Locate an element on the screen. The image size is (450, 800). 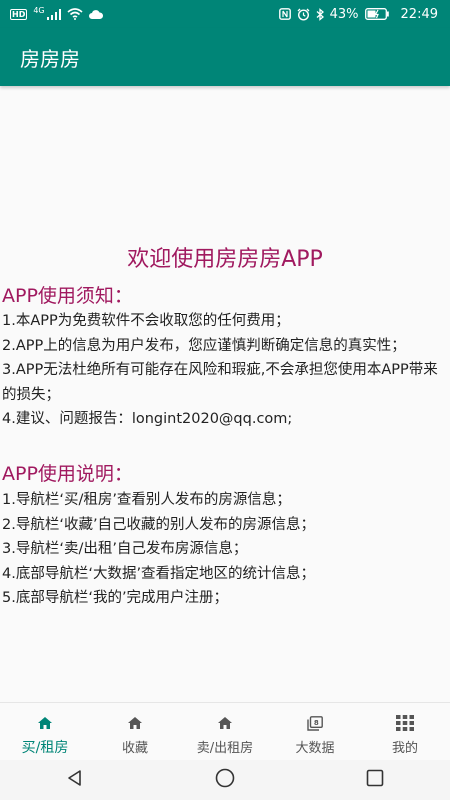
nav-label: 买/租房 is located at coordinates (45, 748).